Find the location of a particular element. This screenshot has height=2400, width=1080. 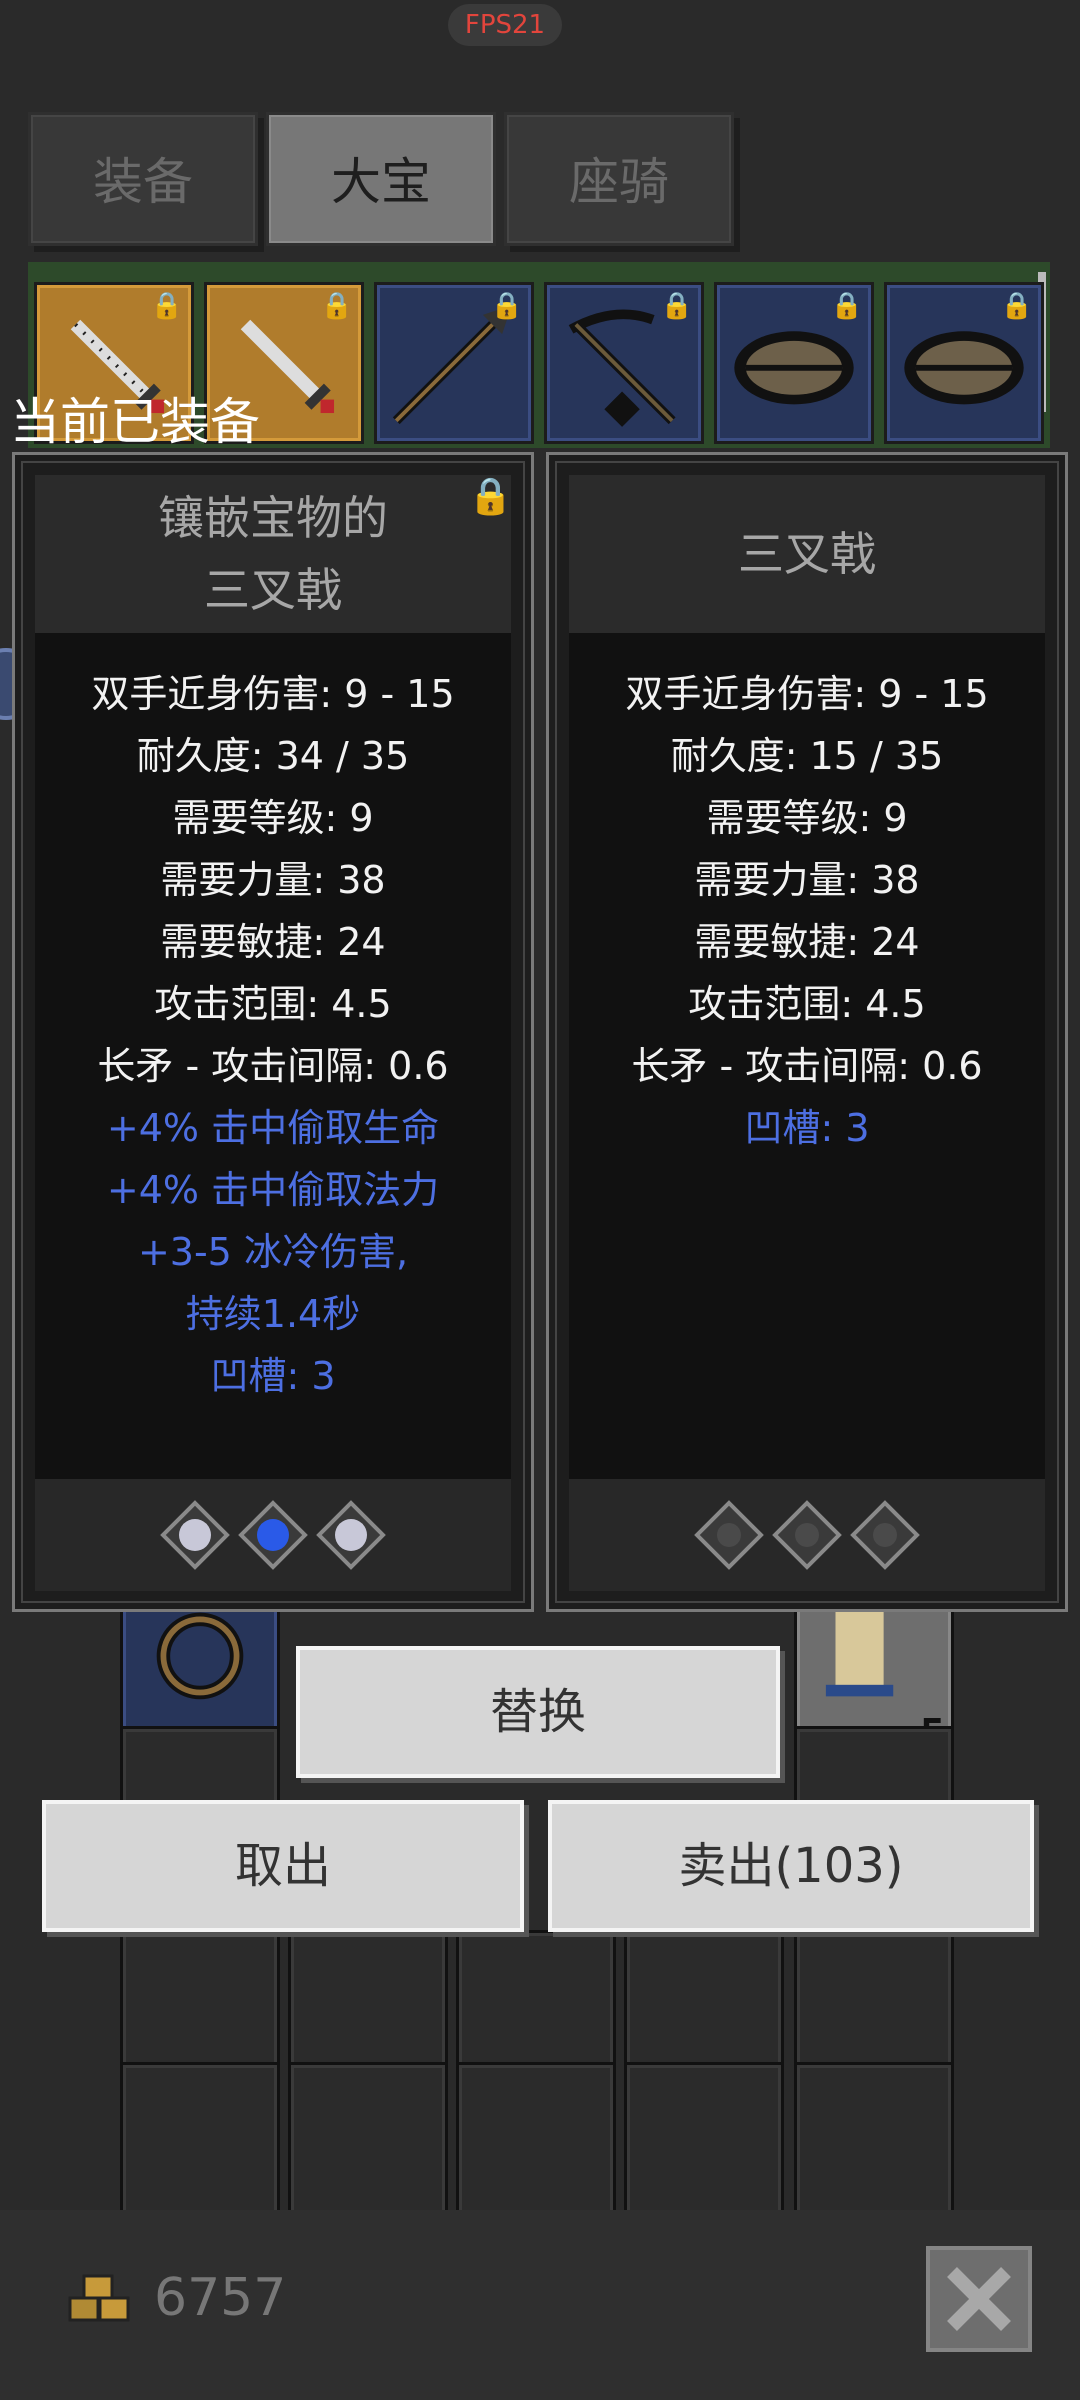

close-icon is located at coordinates (979, 2299).